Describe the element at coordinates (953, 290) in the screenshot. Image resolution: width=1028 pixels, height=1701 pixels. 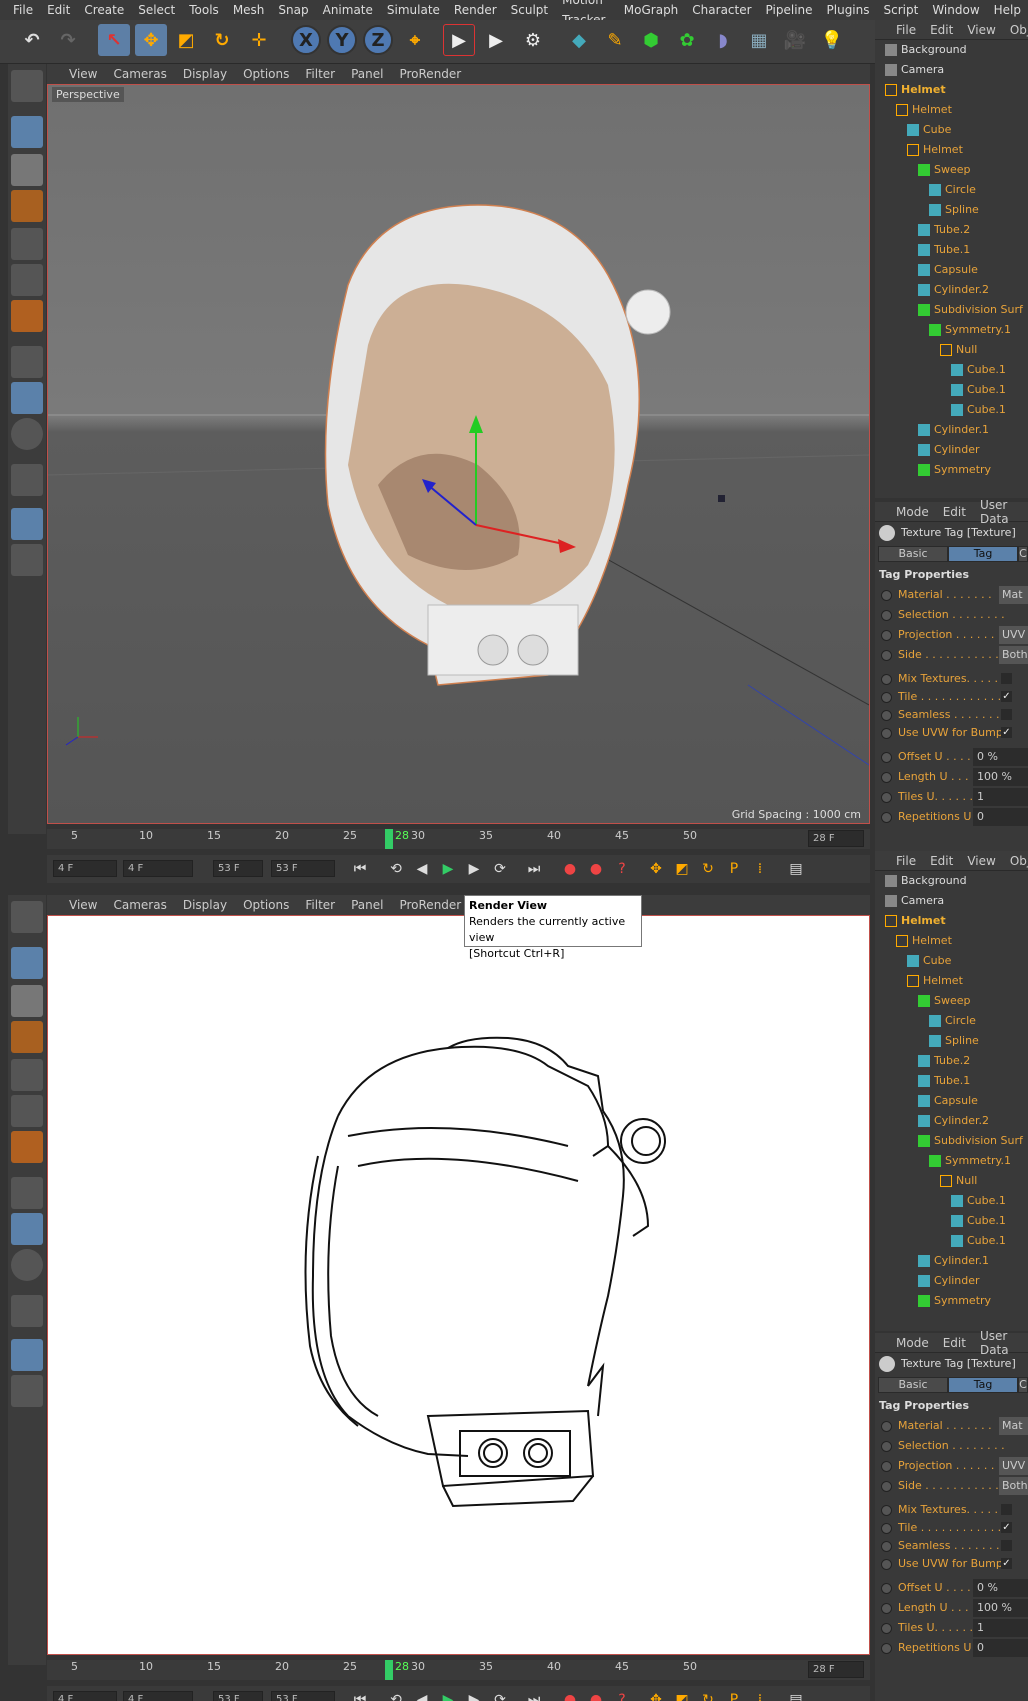
I see `object-list-item: Cylinder.2` at that location.